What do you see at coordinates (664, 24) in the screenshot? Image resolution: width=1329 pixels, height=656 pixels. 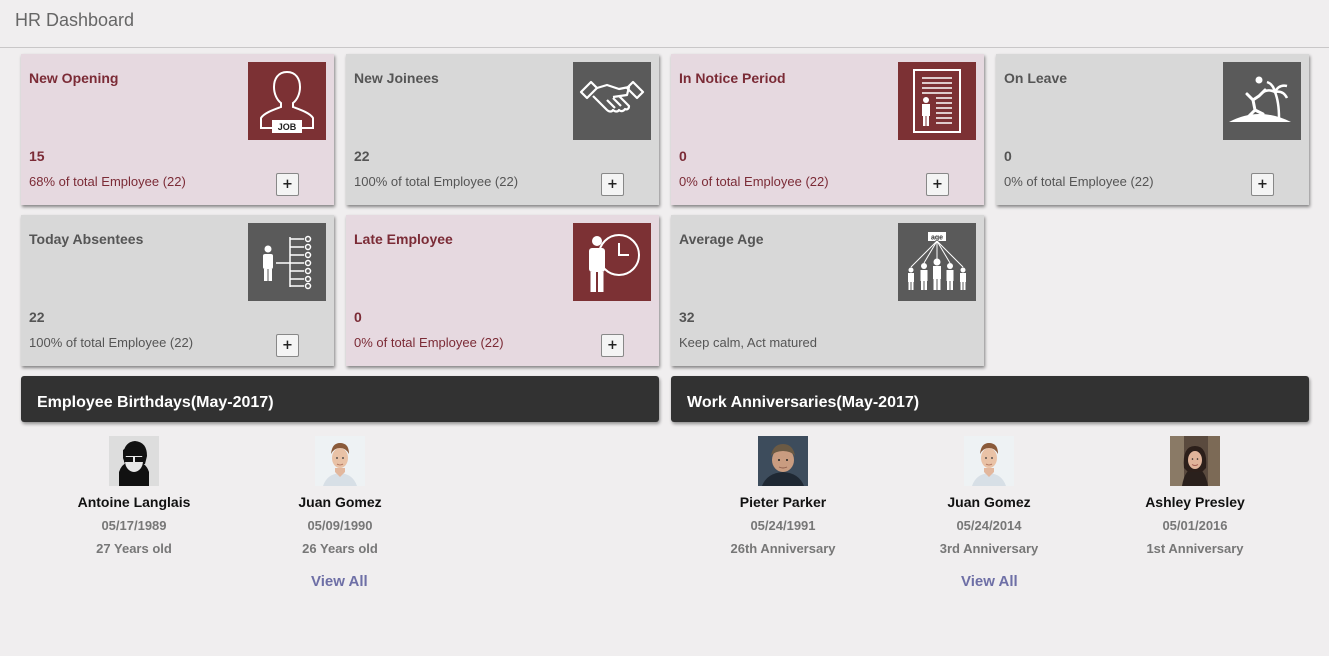 I see `top-bar: HR Dashboard` at bounding box center [664, 24].